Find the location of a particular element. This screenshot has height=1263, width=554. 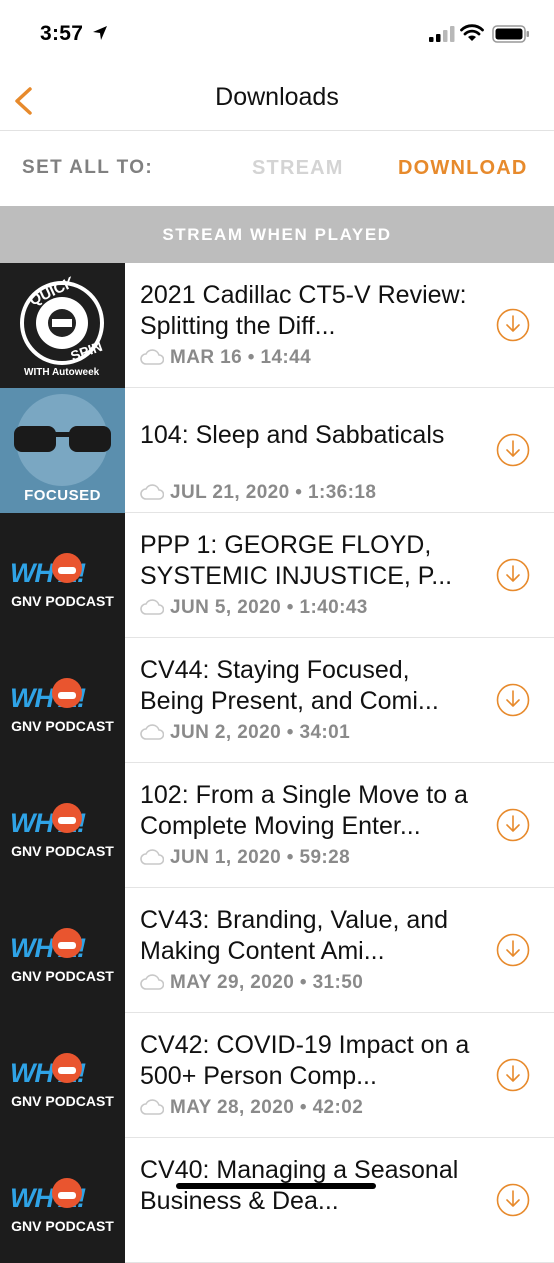

episode-meta: JUN 5, 2020 • 1:40:43 is located at coordinates (254, 608).